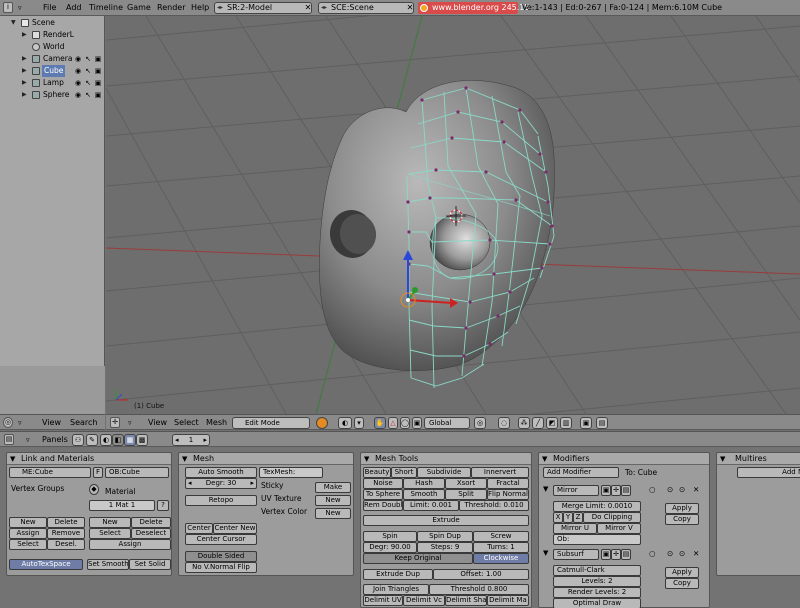 Image resolution: width=800 pixels, height=608 pixels. Describe the element at coordinates (52, 83) in the screenshot. I see `outliner-item-lamp: ▶ Lamp ◉ ↖ ▣` at that location.